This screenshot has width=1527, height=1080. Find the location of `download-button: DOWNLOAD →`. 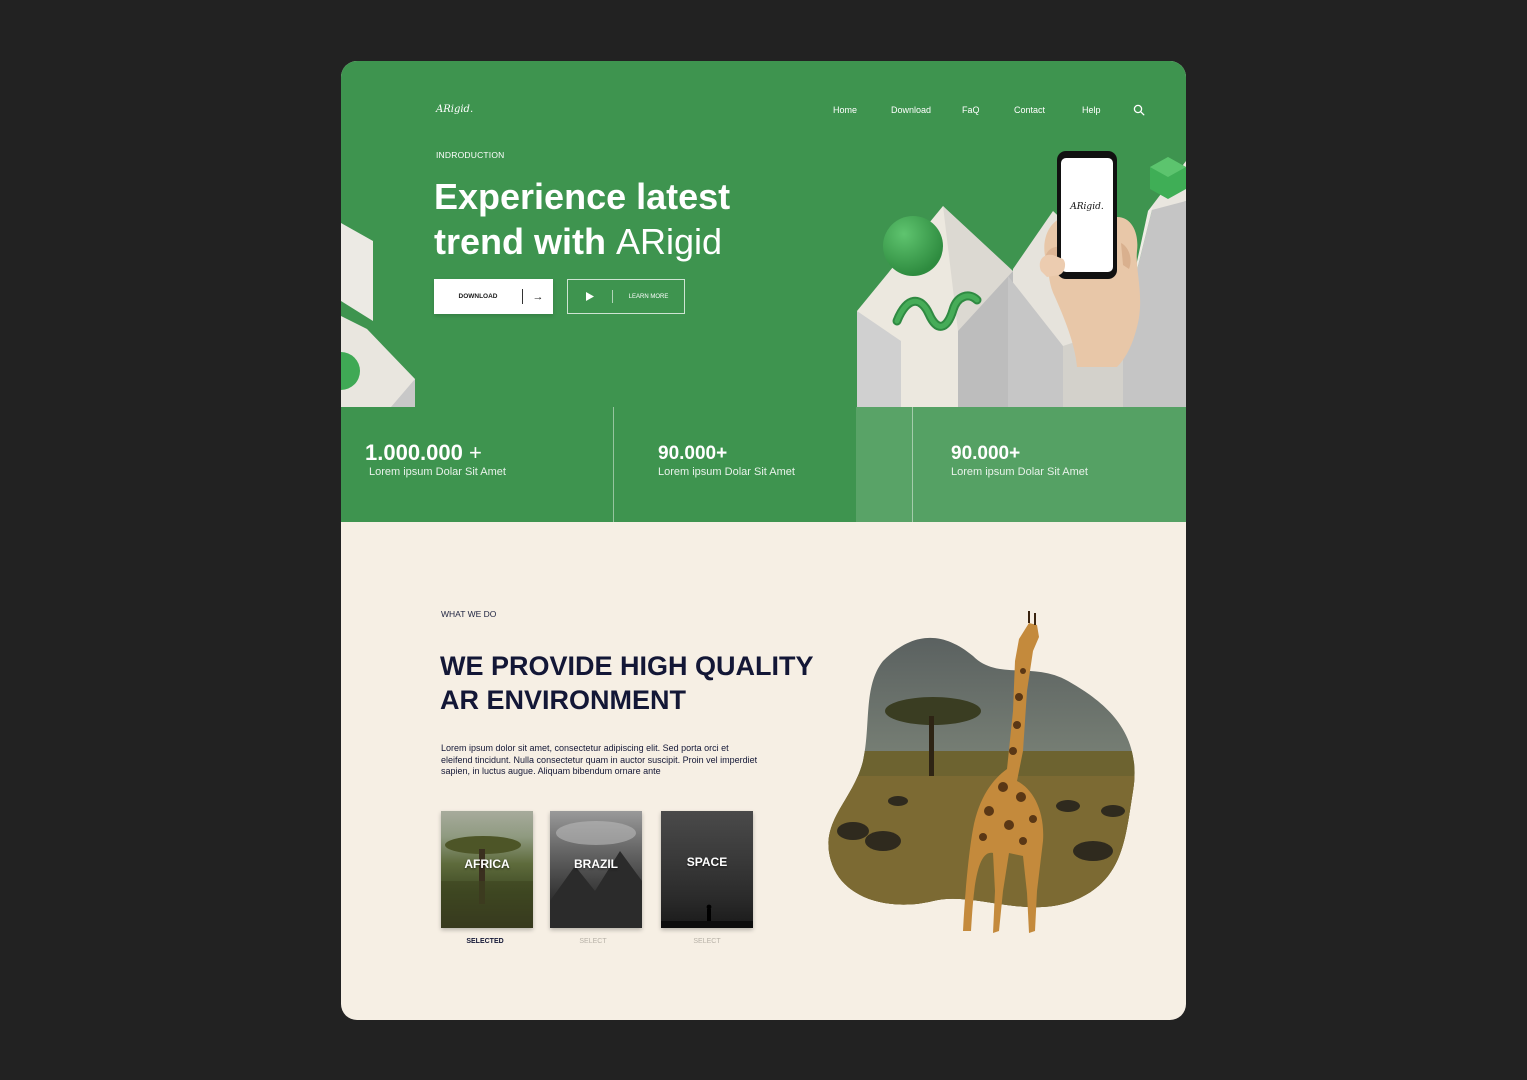

download-button: DOWNLOAD → is located at coordinates (493, 296).